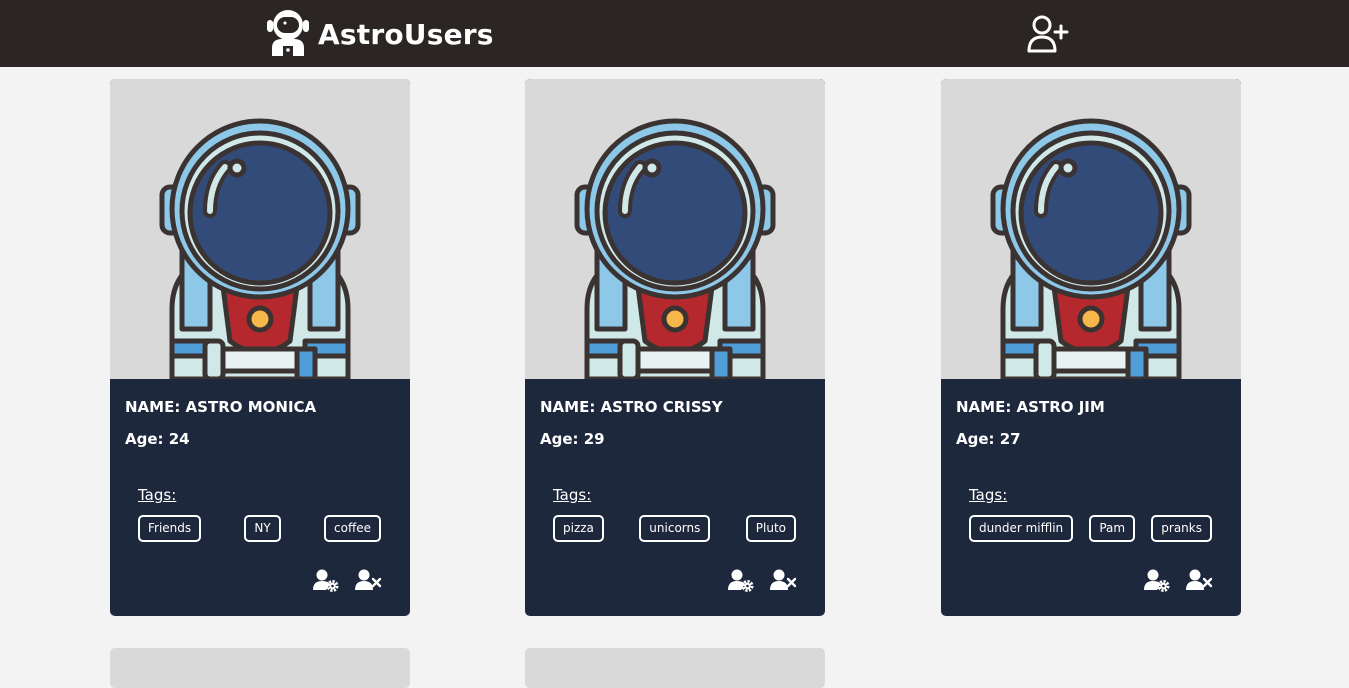 This screenshot has height=688, width=1349. What do you see at coordinates (170, 528) in the screenshot?
I see `tag: Friends` at bounding box center [170, 528].